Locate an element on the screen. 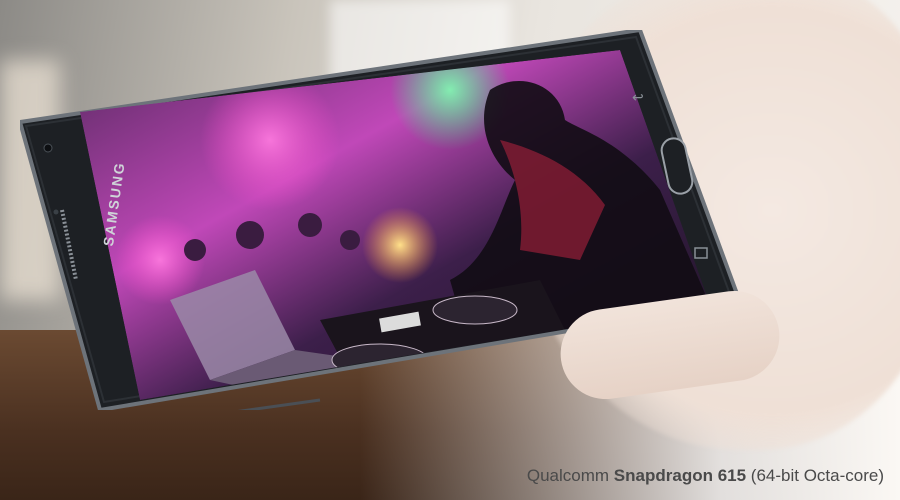  caption-prefix: Qualcomm is located at coordinates (568, 475).